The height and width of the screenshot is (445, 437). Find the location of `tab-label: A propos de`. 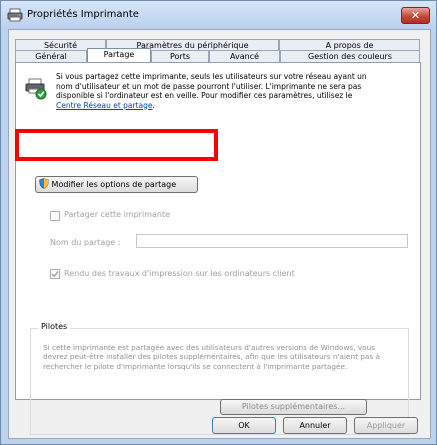

tab-label: A propos de is located at coordinates (349, 45).